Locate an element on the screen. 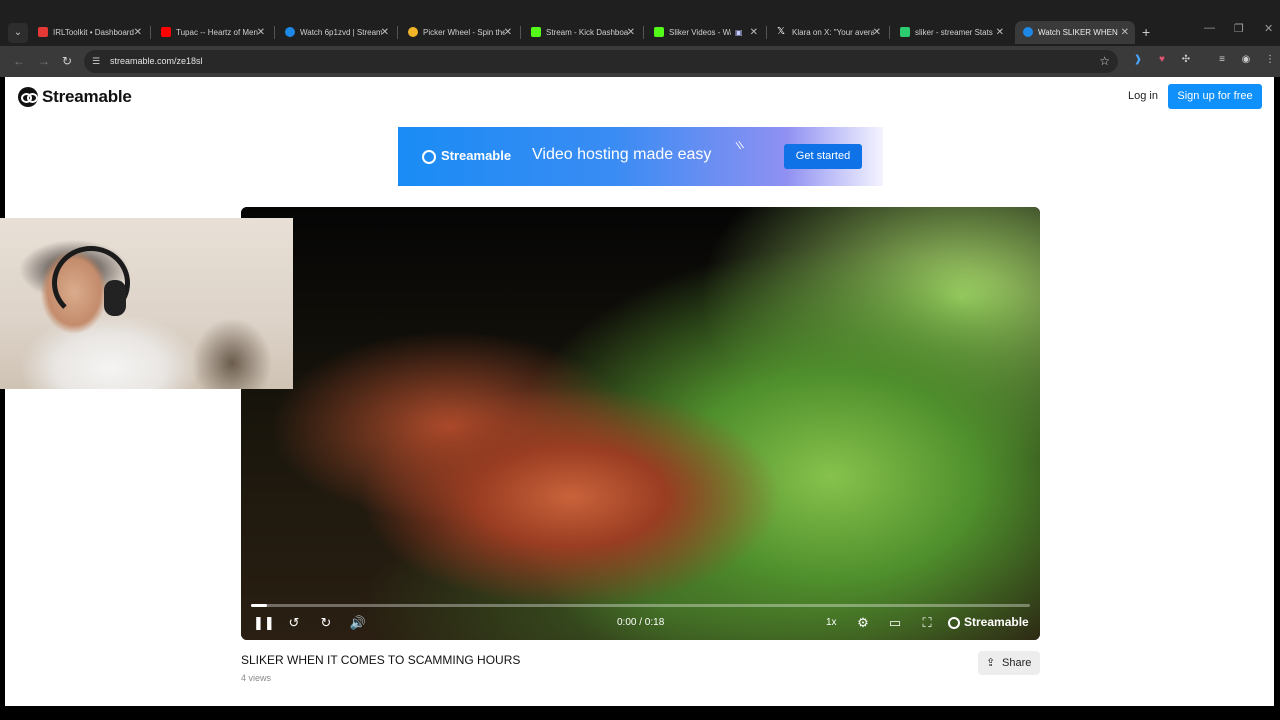  seek-bar-progress is located at coordinates (259, 605).